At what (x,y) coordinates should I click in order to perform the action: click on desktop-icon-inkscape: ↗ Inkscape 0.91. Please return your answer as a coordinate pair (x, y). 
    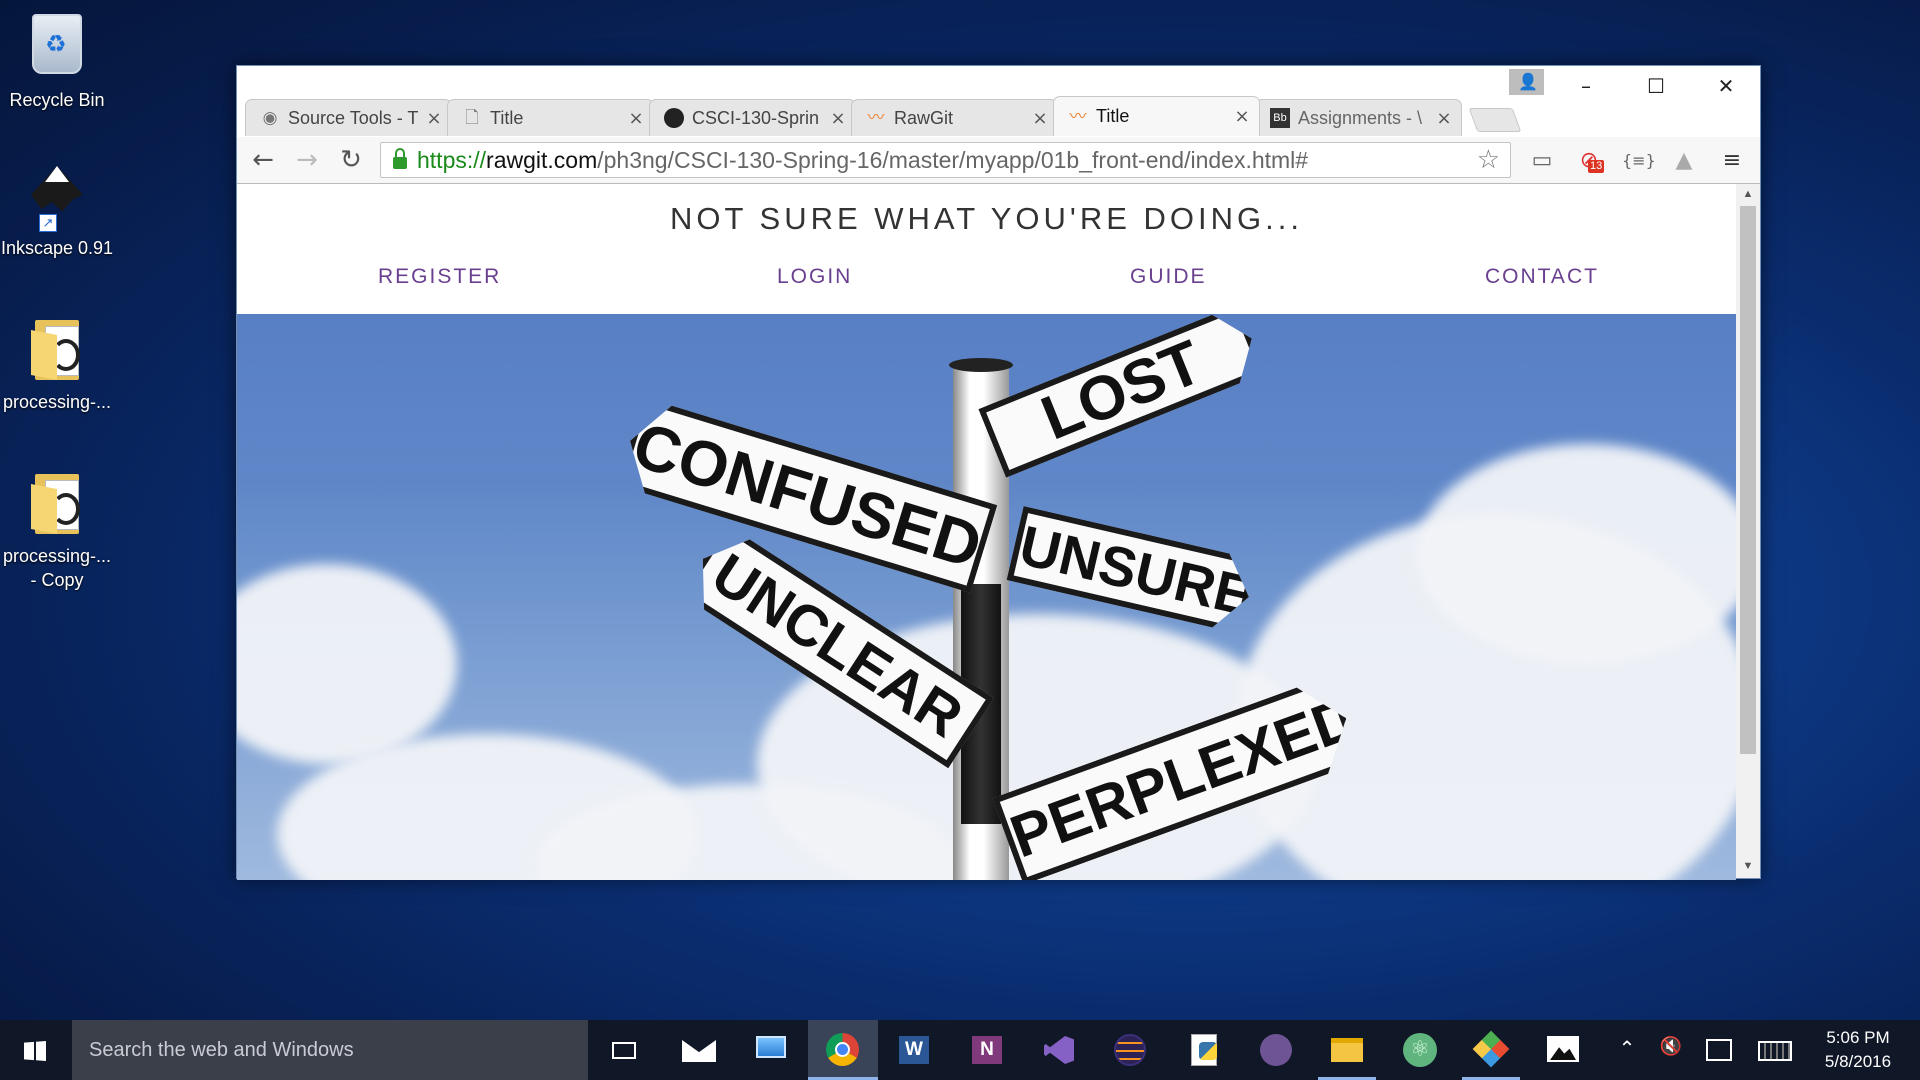
    Looking at the image, I should click on (57, 211).